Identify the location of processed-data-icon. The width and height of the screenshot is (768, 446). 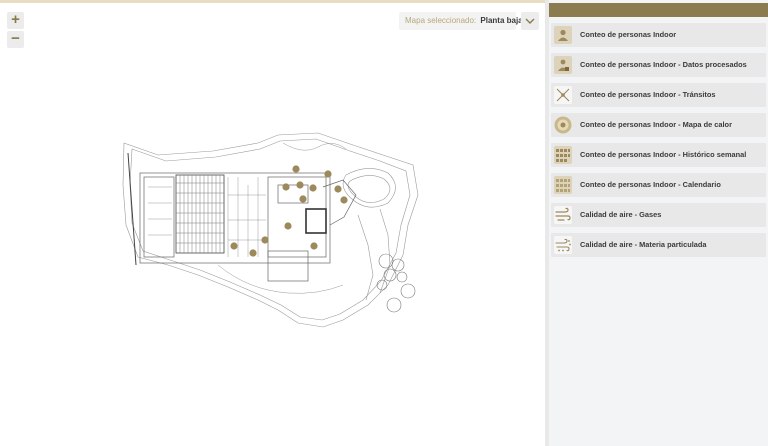
(563, 65).